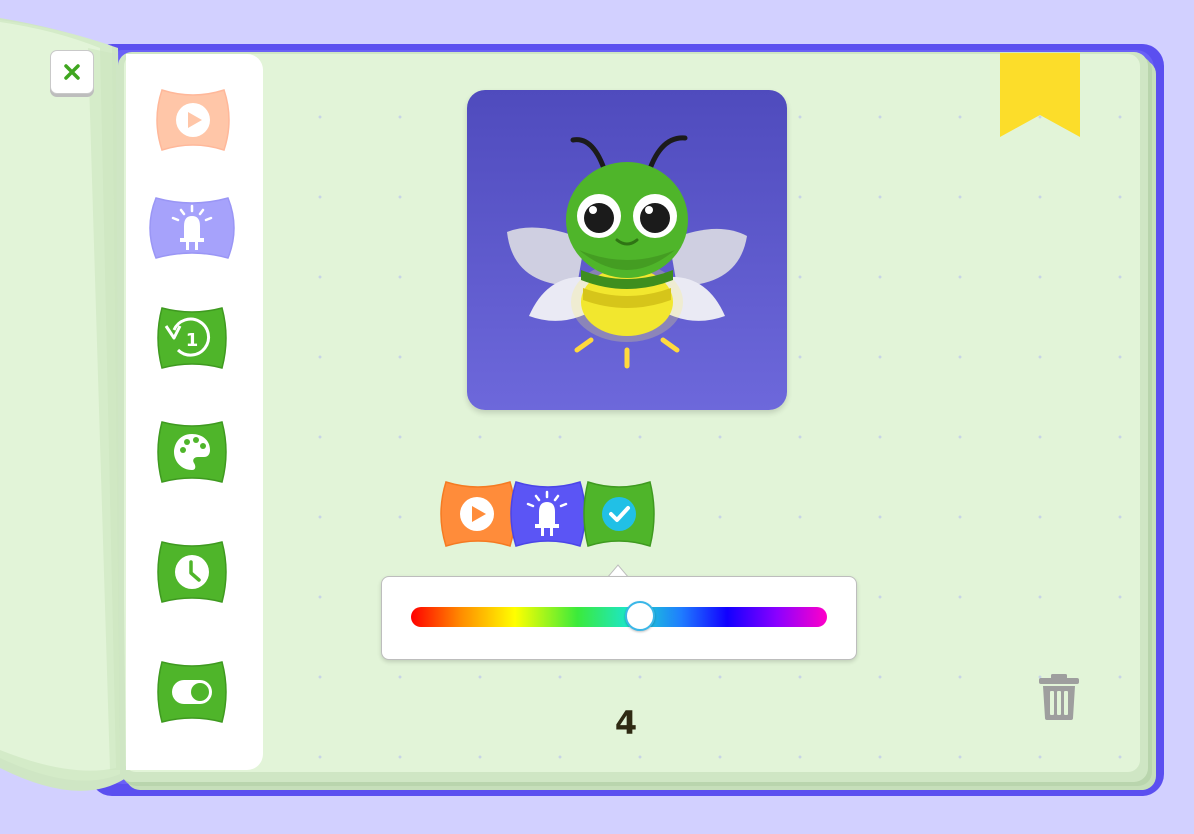  I want to click on block-count: 4, so click(626, 723).